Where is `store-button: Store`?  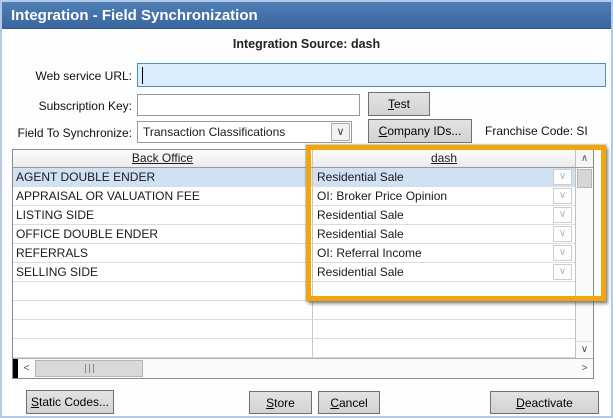
store-button: Store is located at coordinates (280, 402).